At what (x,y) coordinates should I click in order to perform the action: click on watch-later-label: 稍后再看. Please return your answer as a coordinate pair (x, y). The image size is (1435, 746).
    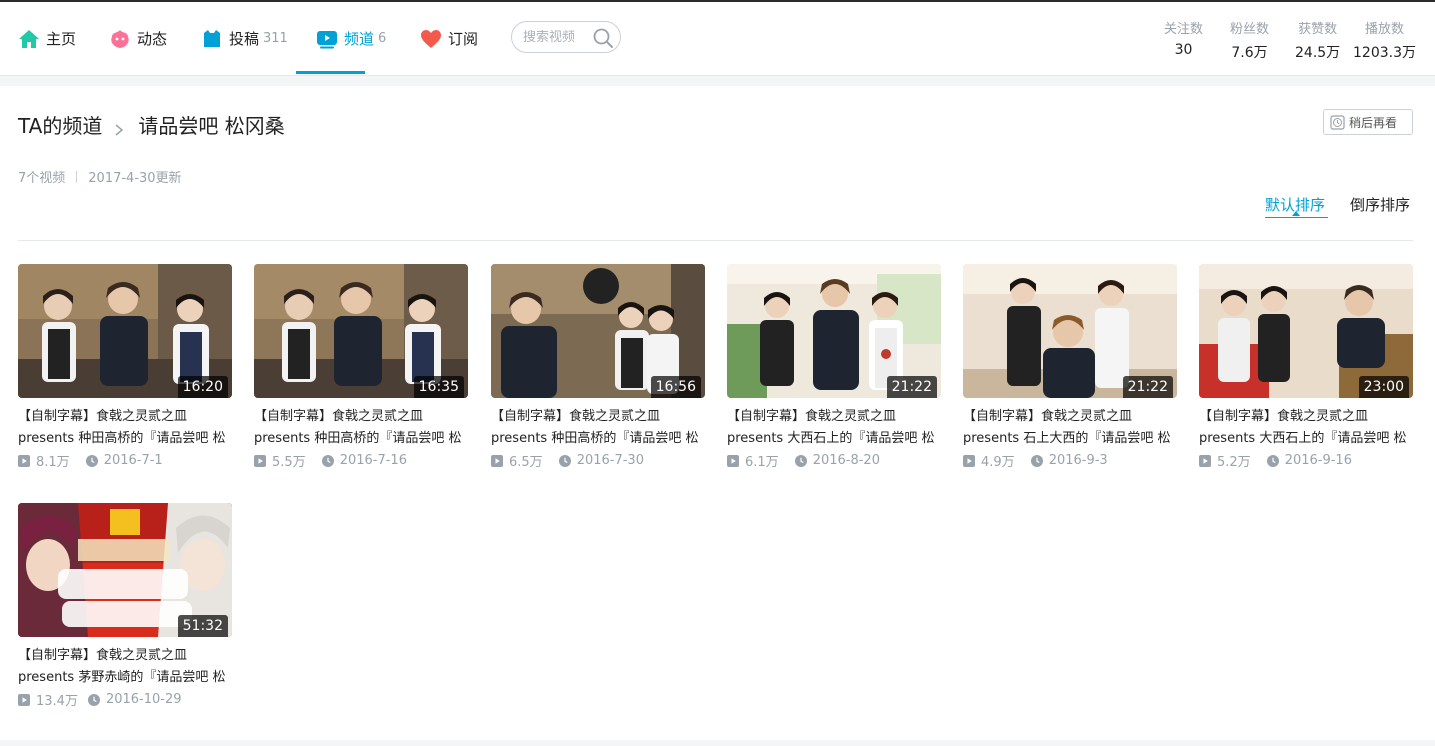
    Looking at the image, I should click on (1373, 122).